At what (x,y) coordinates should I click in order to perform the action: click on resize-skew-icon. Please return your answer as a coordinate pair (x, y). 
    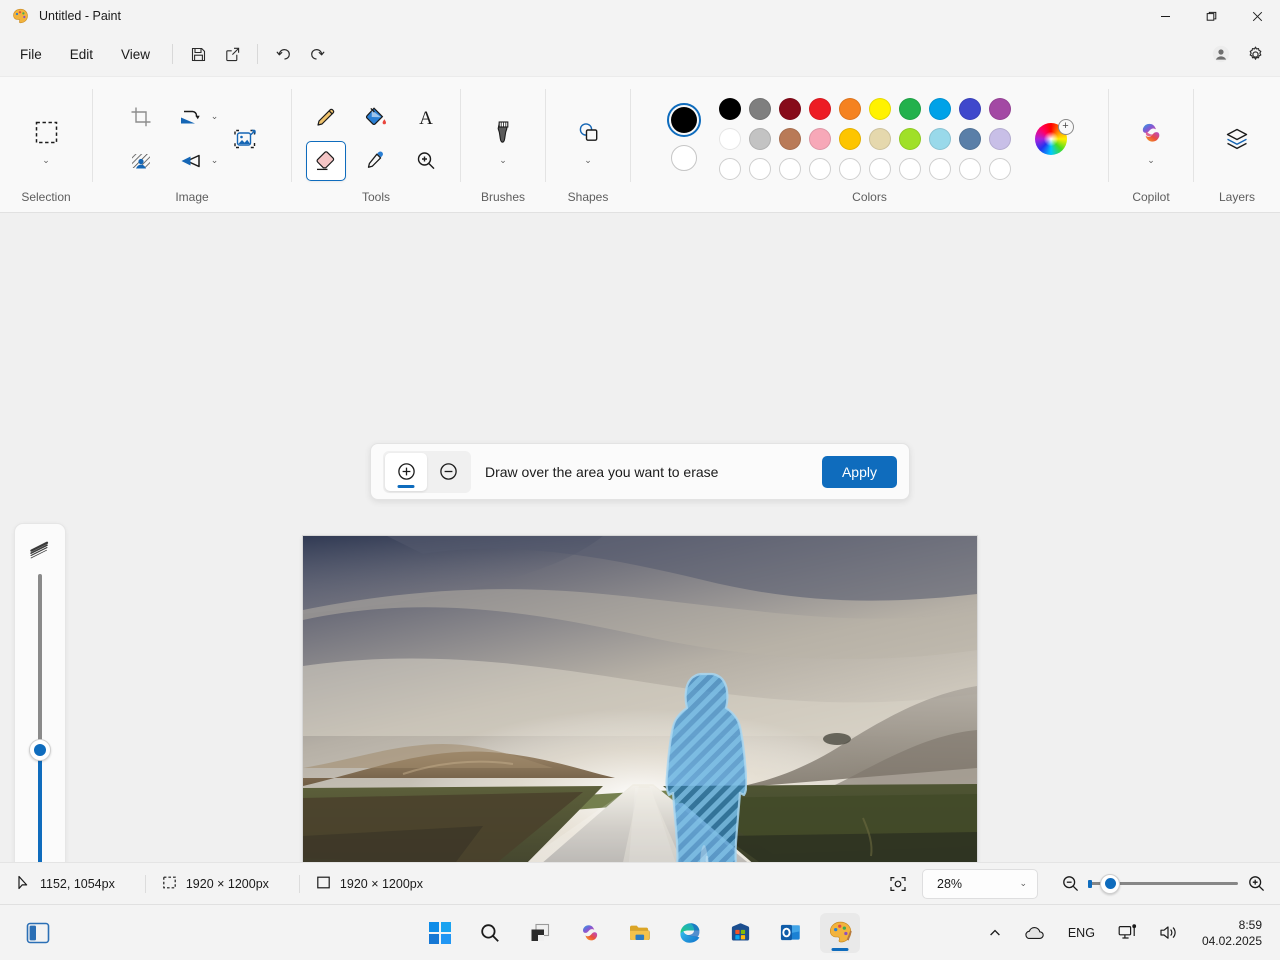
    Looking at the image, I should click on (190, 117).